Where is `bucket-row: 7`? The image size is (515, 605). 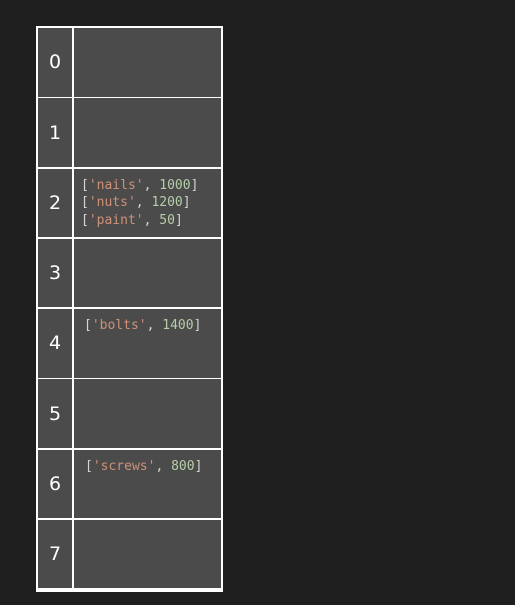
bucket-row: 7 is located at coordinates (129, 554).